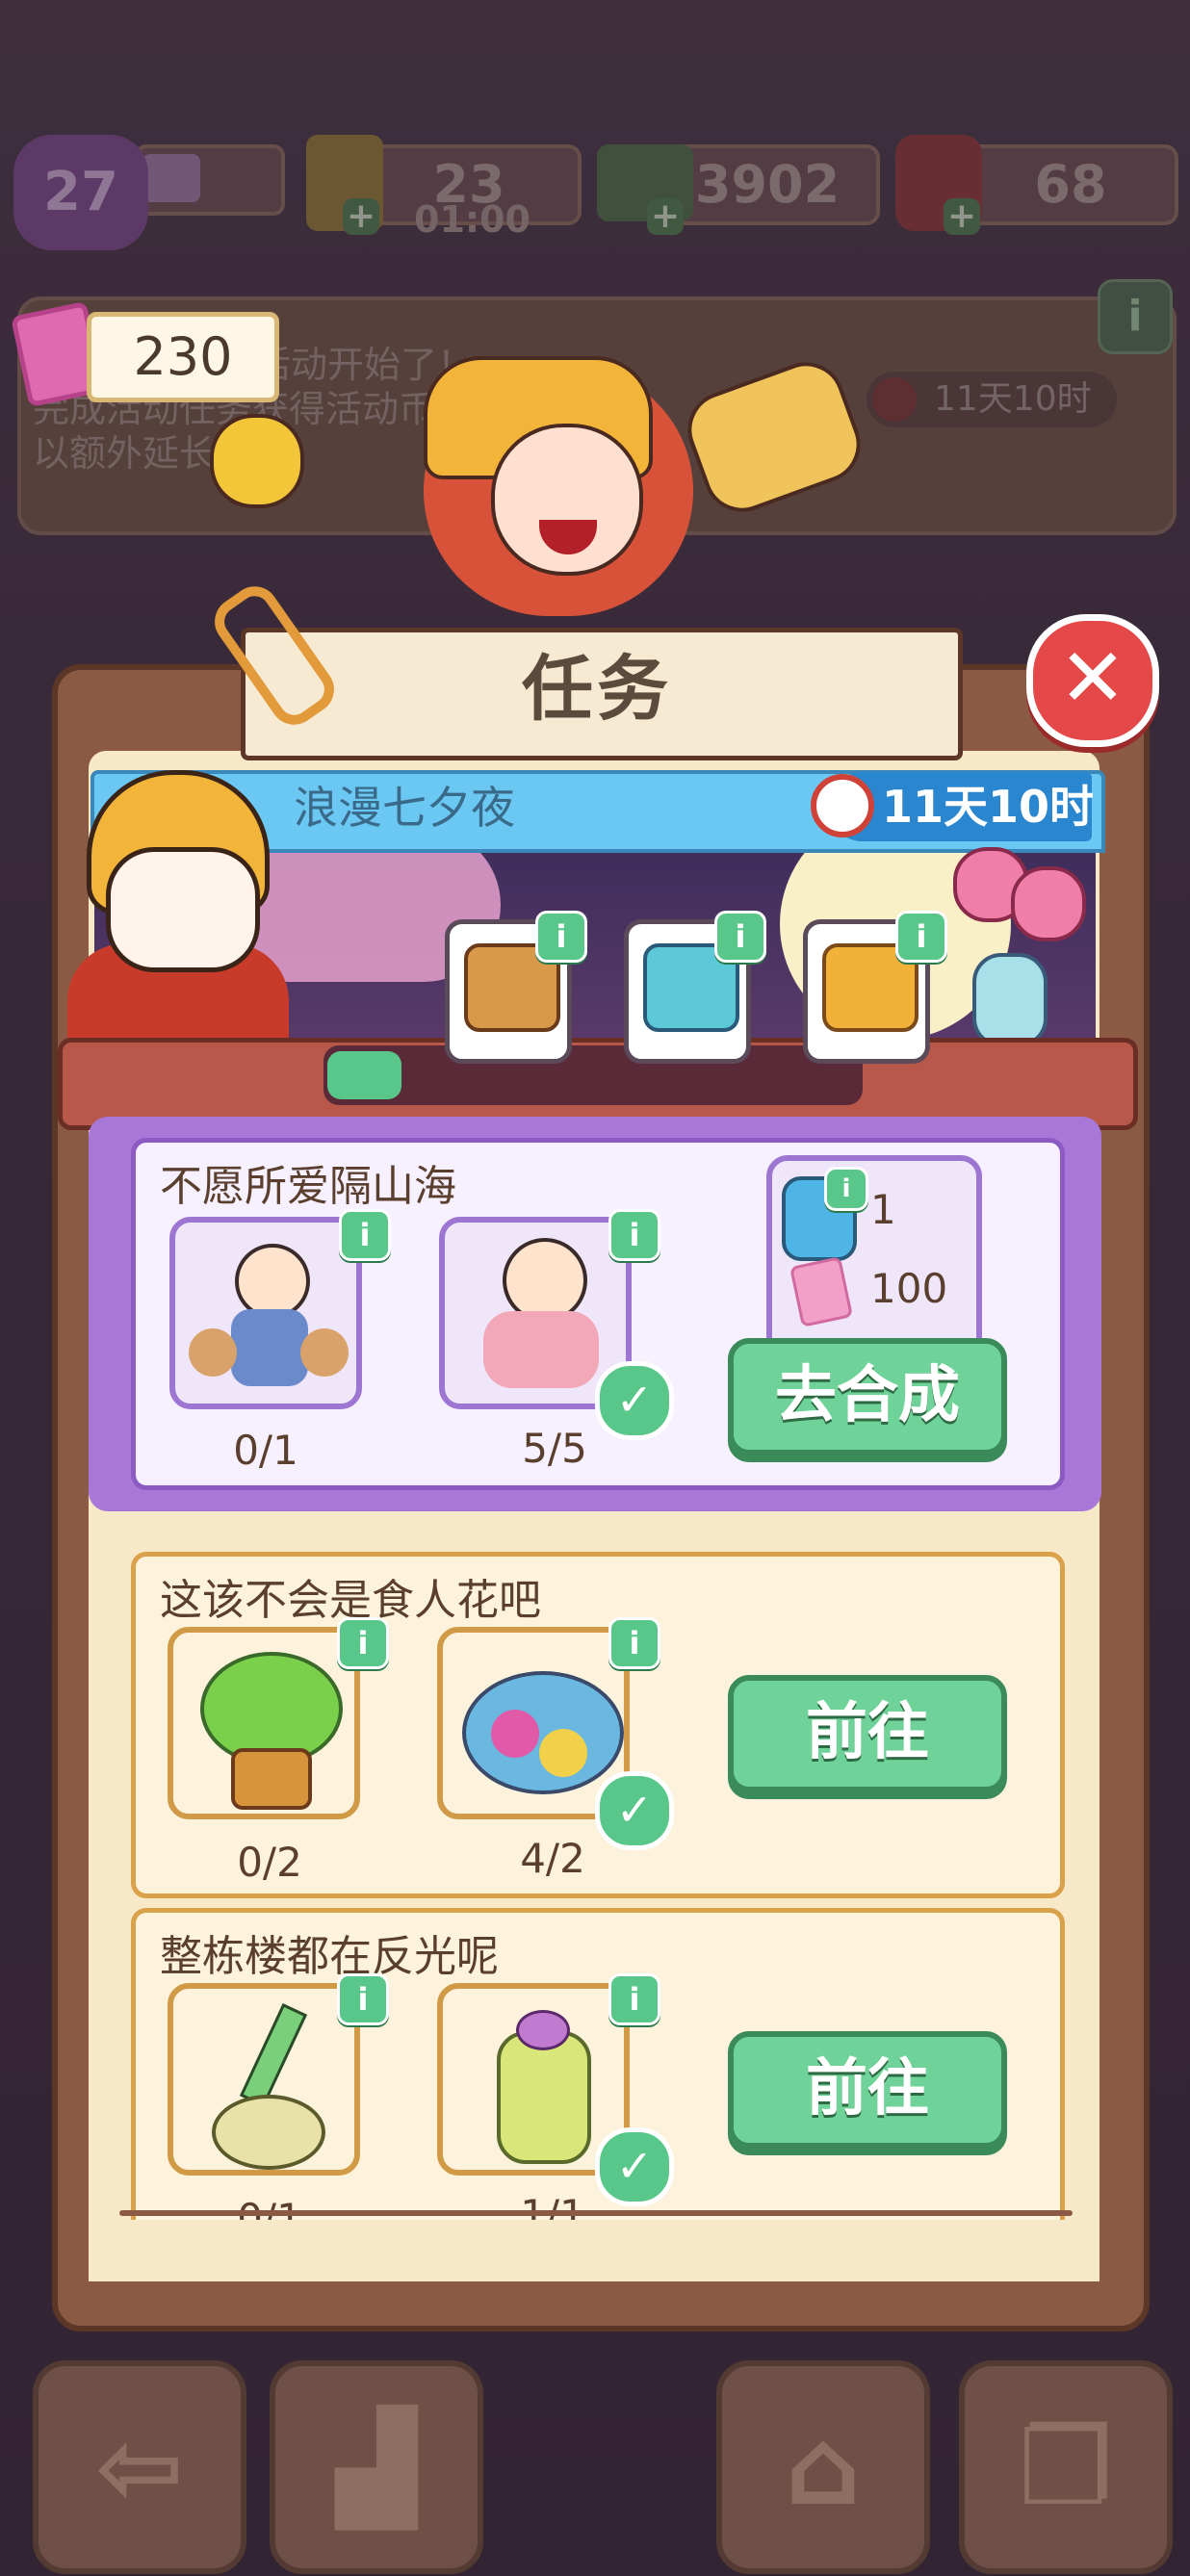 Image resolution: width=1190 pixels, height=2576 pixels. What do you see at coordinates (273, 1281) in the screenshot?
I see `cowherd-icon` at bounding box center [273, 1281].